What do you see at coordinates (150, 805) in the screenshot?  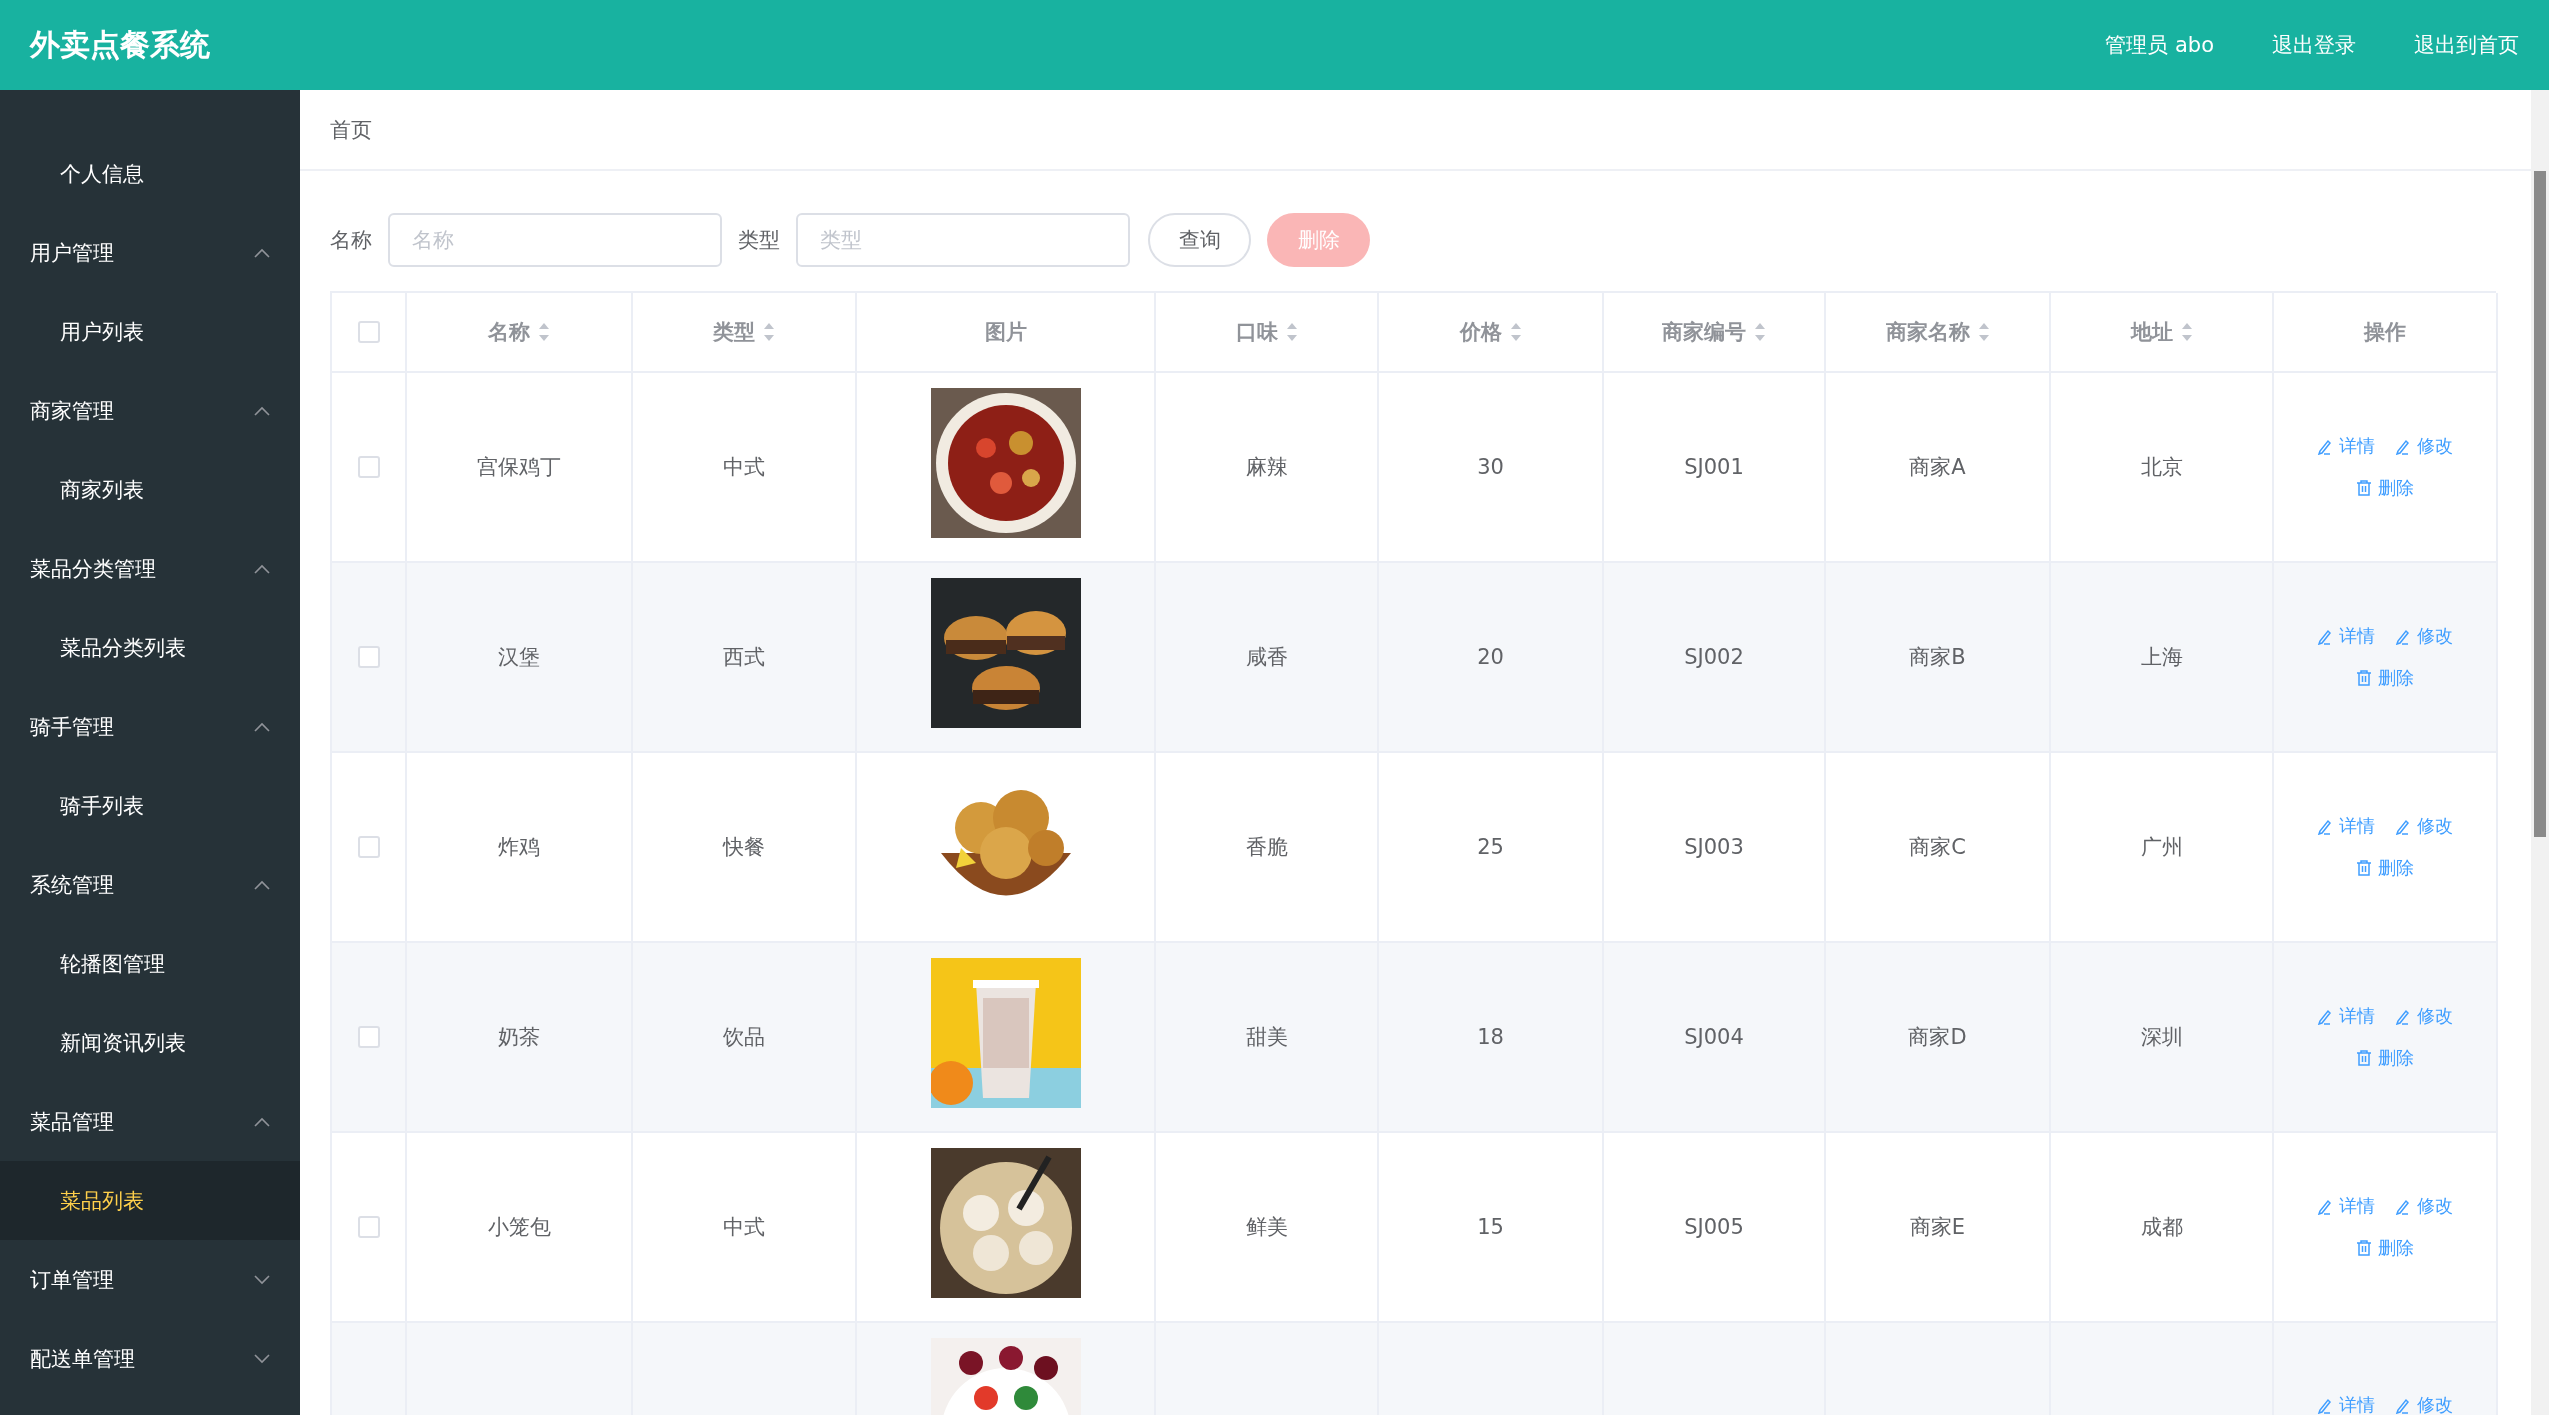 I see `menu-item: 骑手列表` at bounding box center [150, 805].